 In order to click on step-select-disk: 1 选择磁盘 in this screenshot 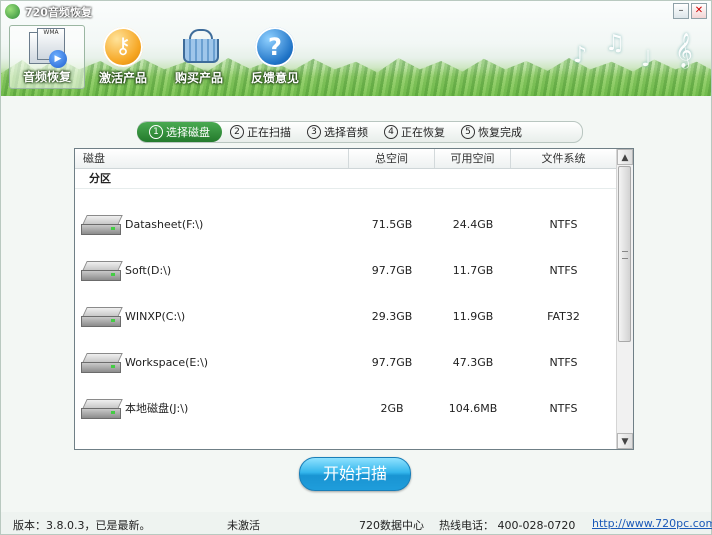, I will do `click(179, 132)`.